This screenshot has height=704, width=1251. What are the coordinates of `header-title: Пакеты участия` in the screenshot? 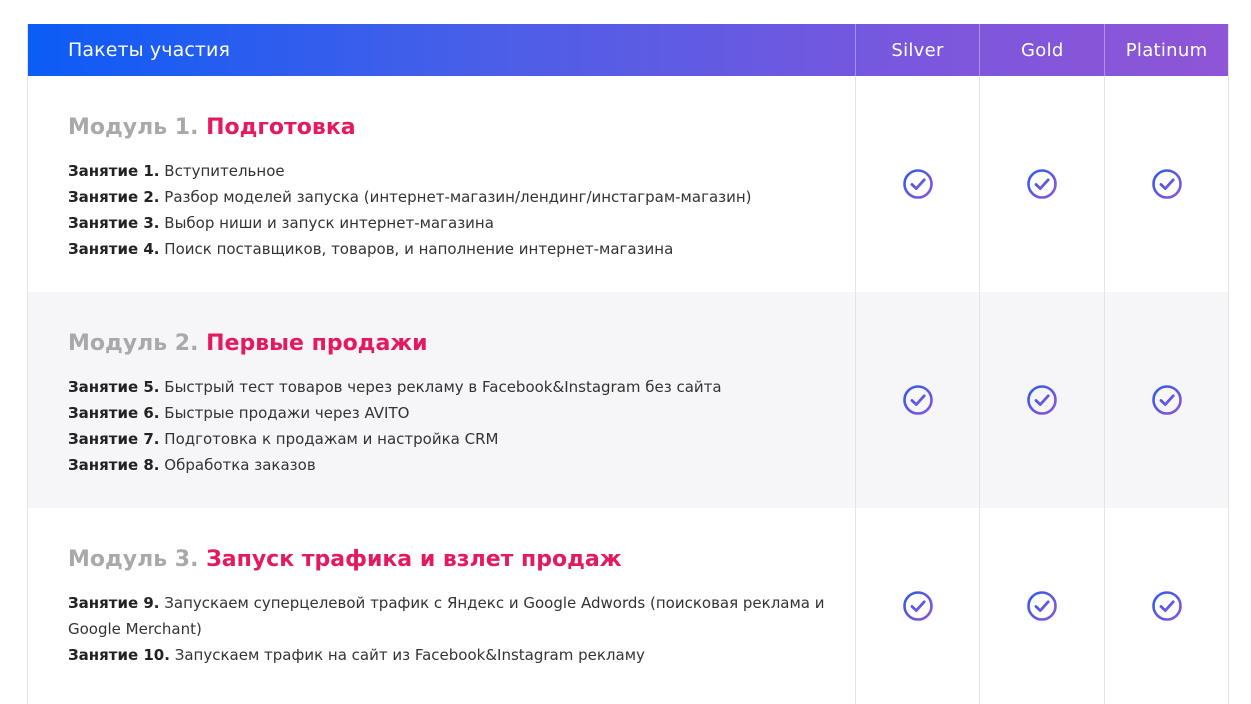 It's located at (149, 50).